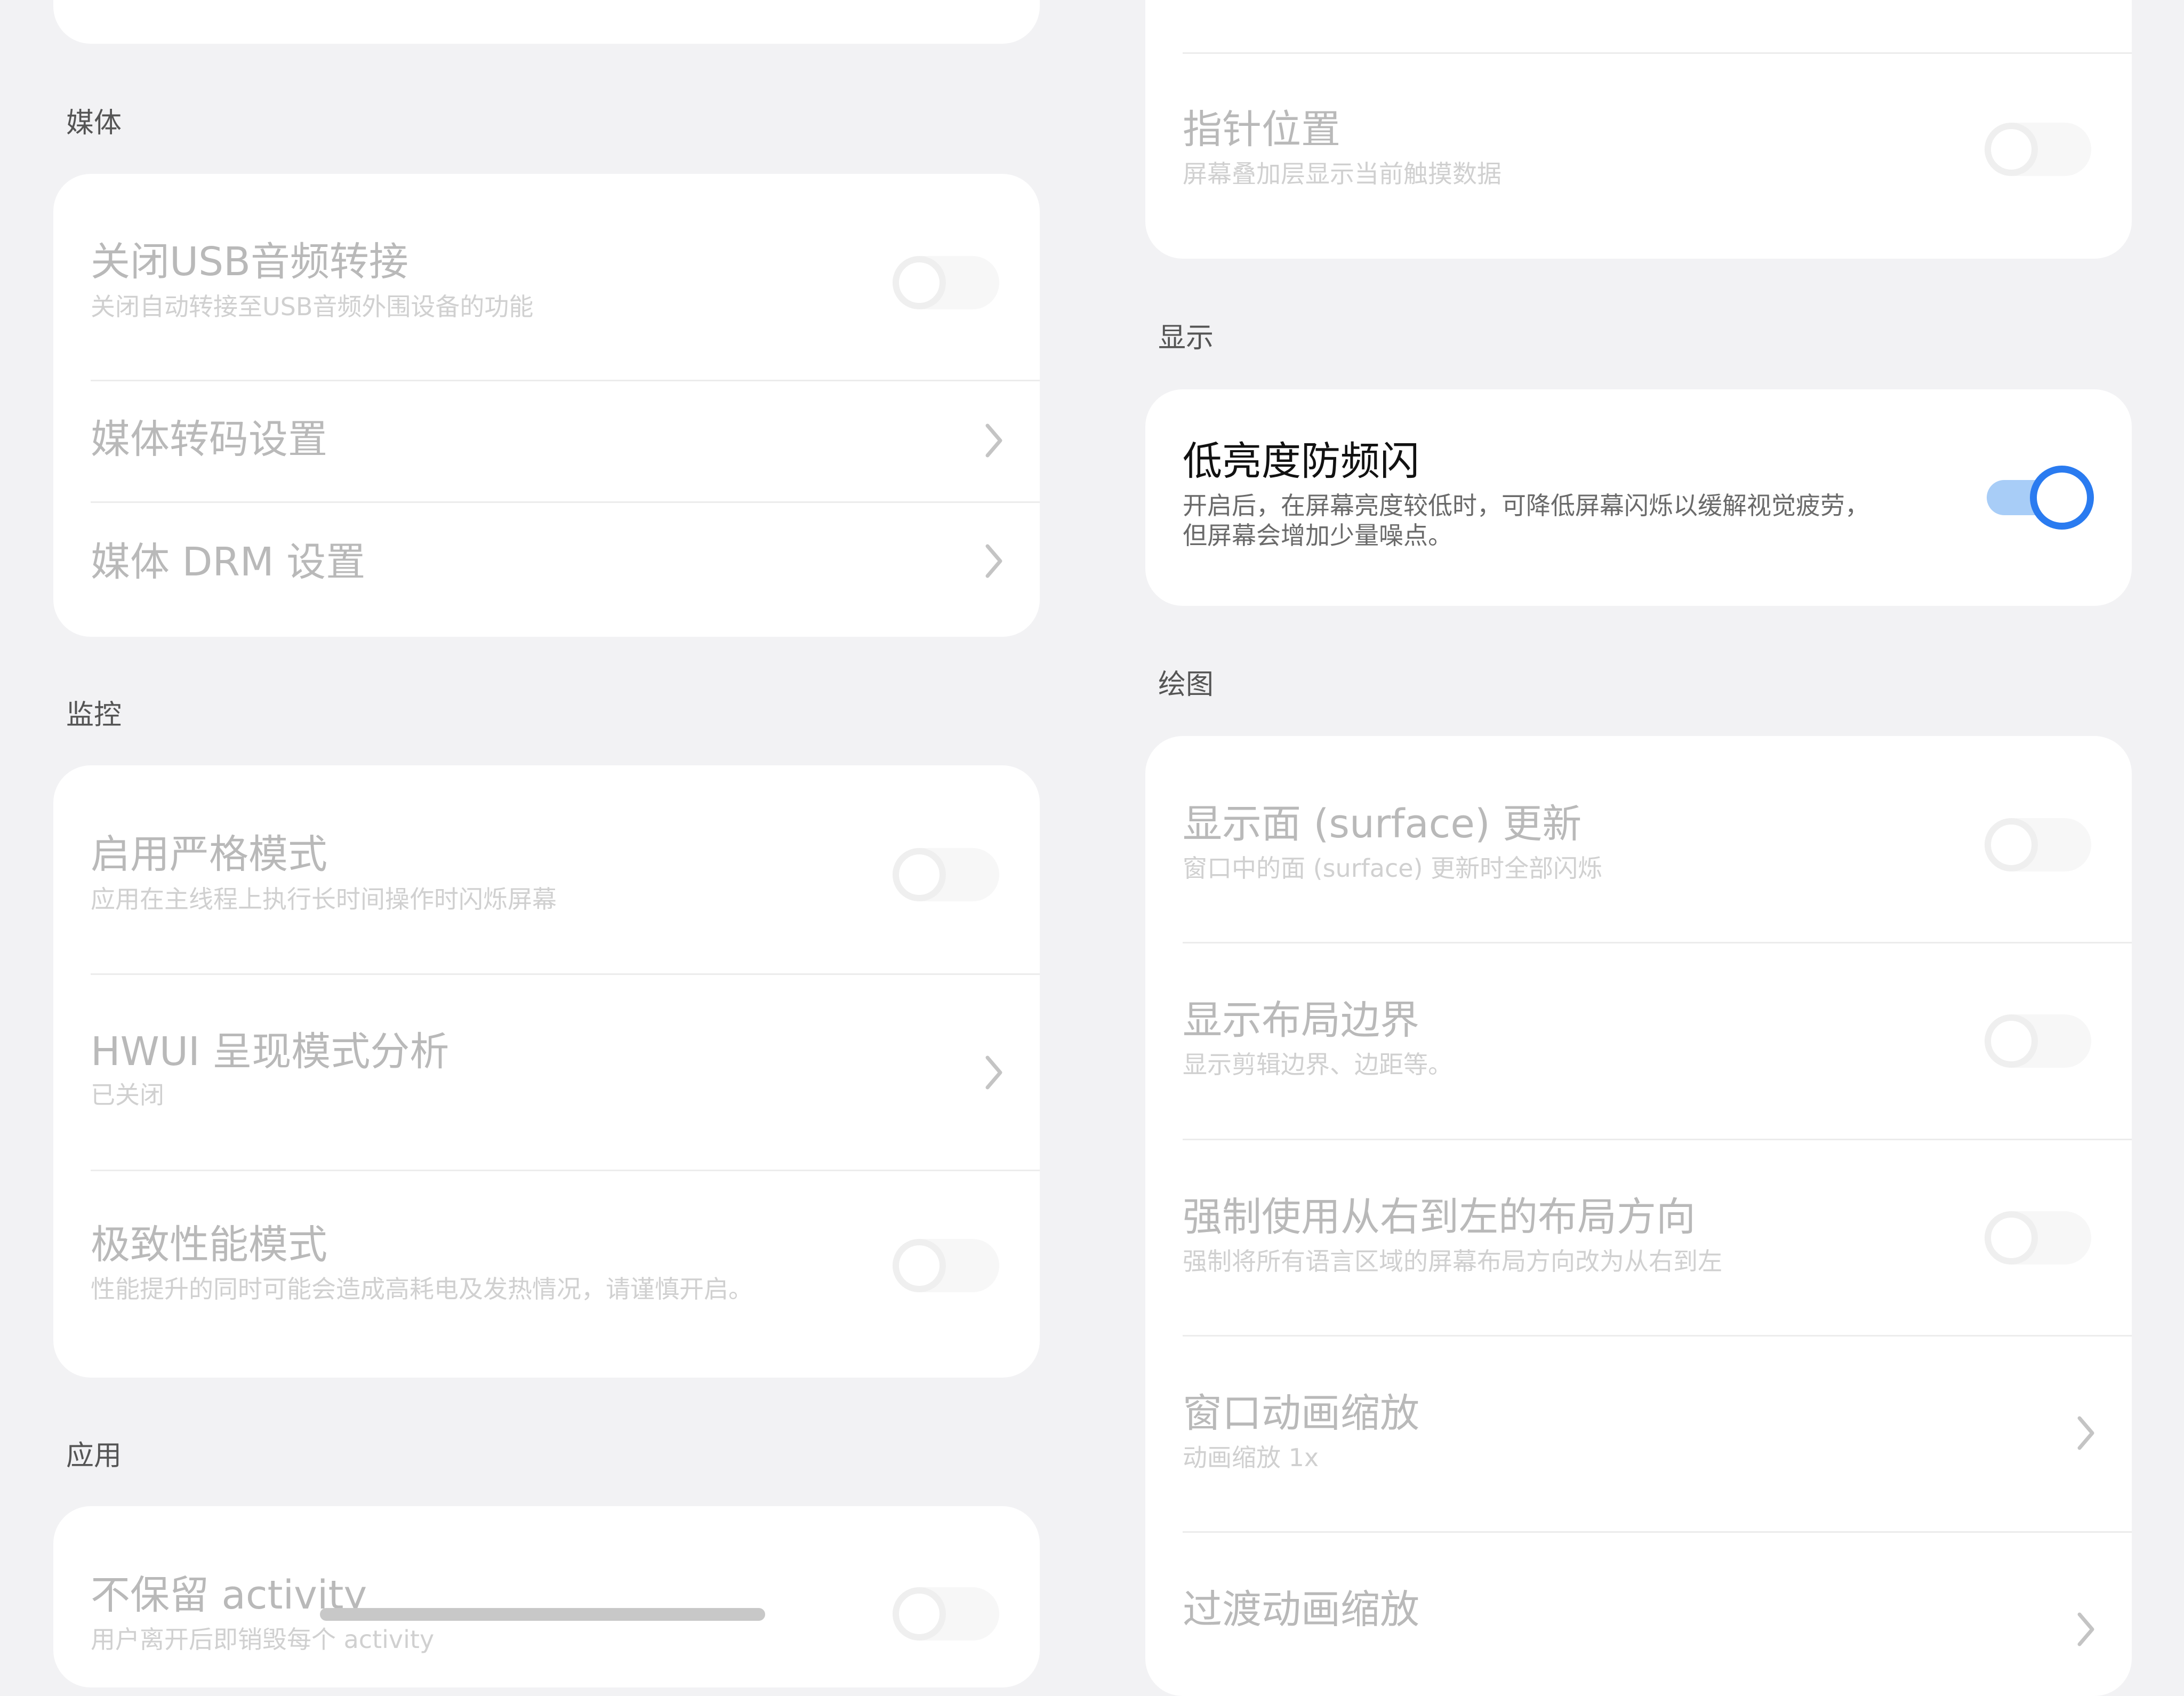 The image size is (2184, 1696). I want to click on usb-audio-routing-toggle, so click(946, 282).